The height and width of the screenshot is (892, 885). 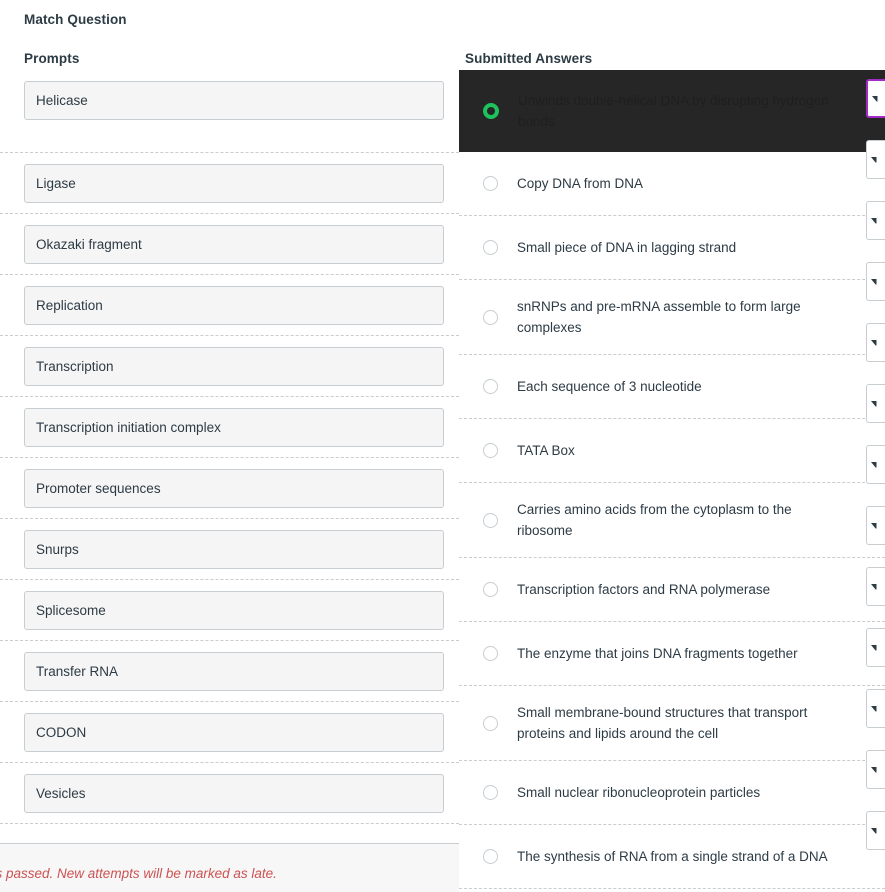 I want to click on prompt-row: Transfer RNA, so click(x=229, y=671).